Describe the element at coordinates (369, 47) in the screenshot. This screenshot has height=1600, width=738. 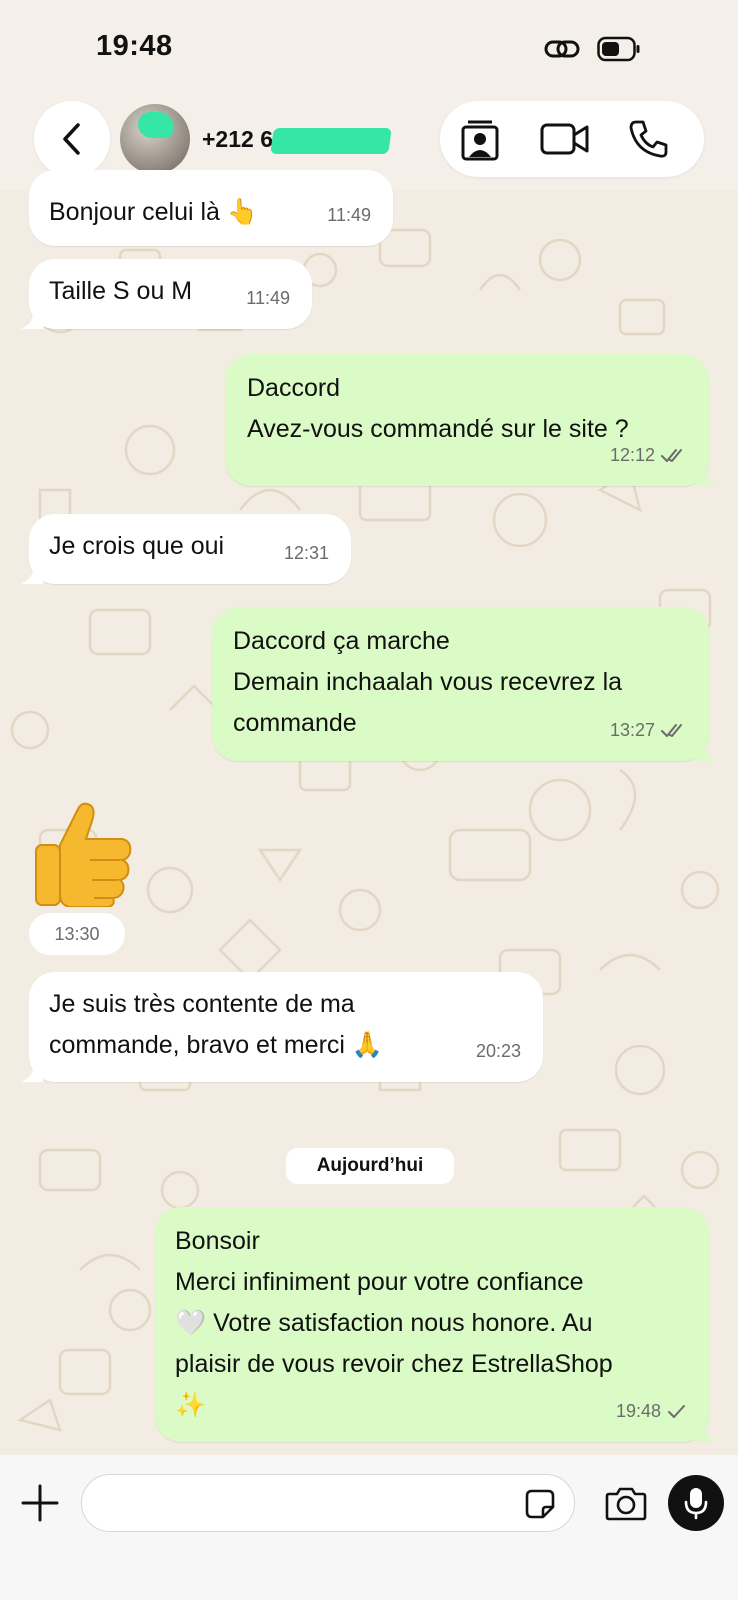
I see `status-bar: 19:48` at that location.